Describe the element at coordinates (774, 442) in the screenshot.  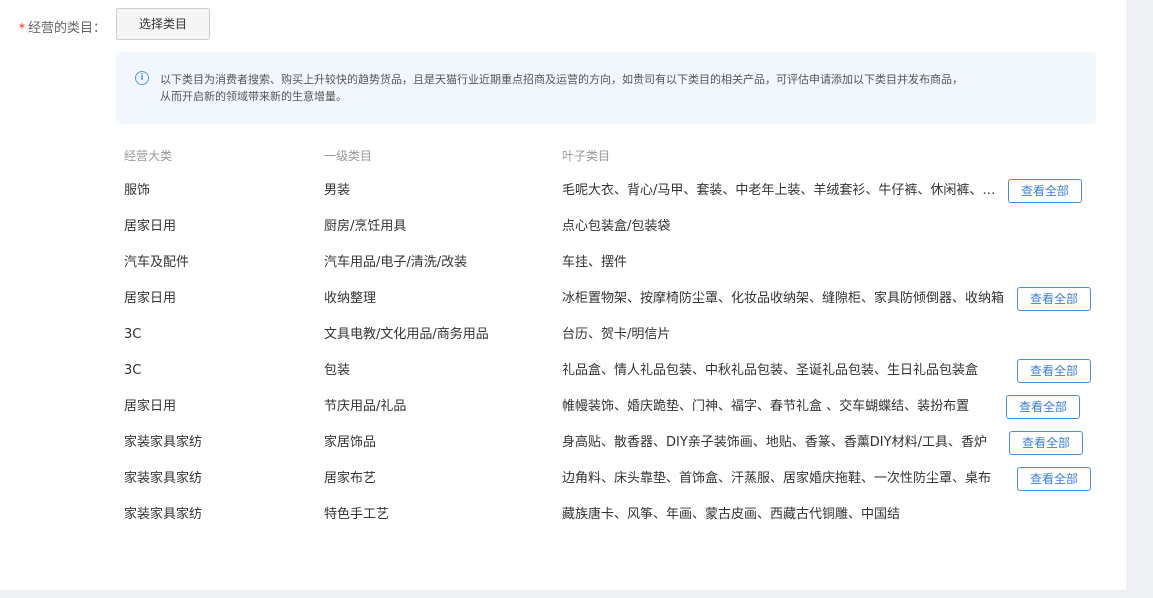
I see `leaf-category-cell: 身高贴、散香器、DIY亲子装饰画、地贴、香篆、香薰DIY材料/工具、香炉` at that location.